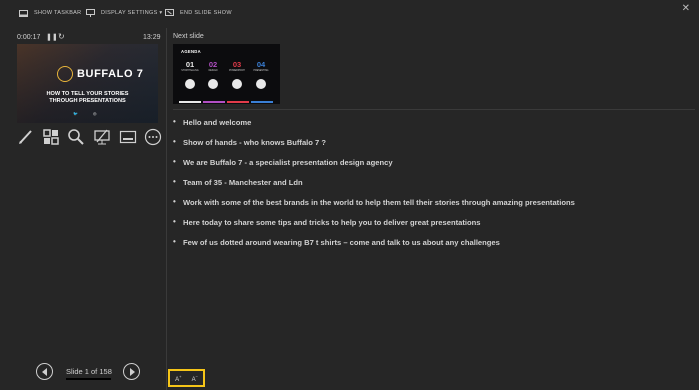 The image size is (699, 390). Describe the element at coordinates (433, 127) in the screenshot. I see `note-line: Hello and welcome` at that location.